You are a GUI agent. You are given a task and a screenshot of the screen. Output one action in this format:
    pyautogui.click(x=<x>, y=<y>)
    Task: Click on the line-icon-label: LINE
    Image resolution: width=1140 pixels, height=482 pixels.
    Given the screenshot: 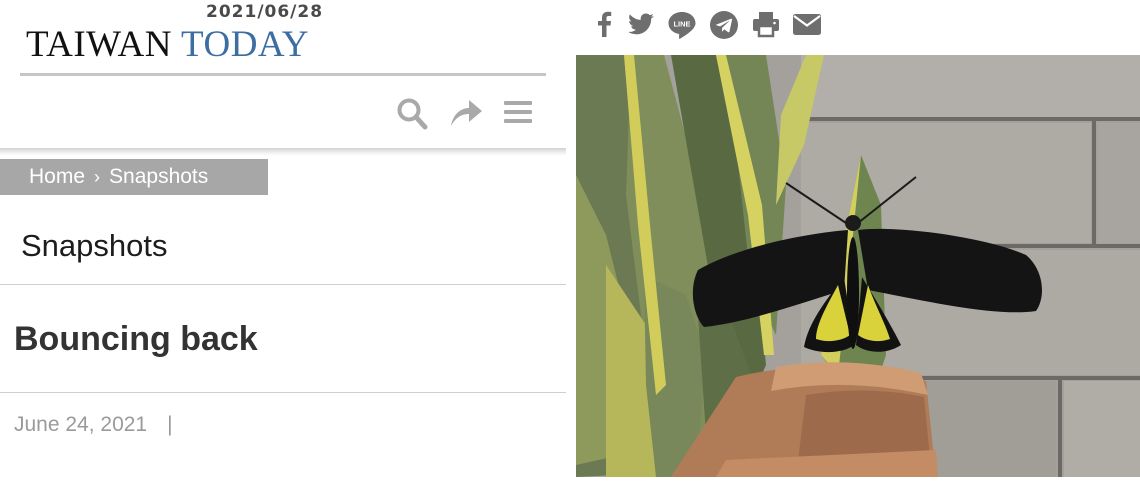 What is the action you would take?
    pyautogui.click(x=681, y=24)
    